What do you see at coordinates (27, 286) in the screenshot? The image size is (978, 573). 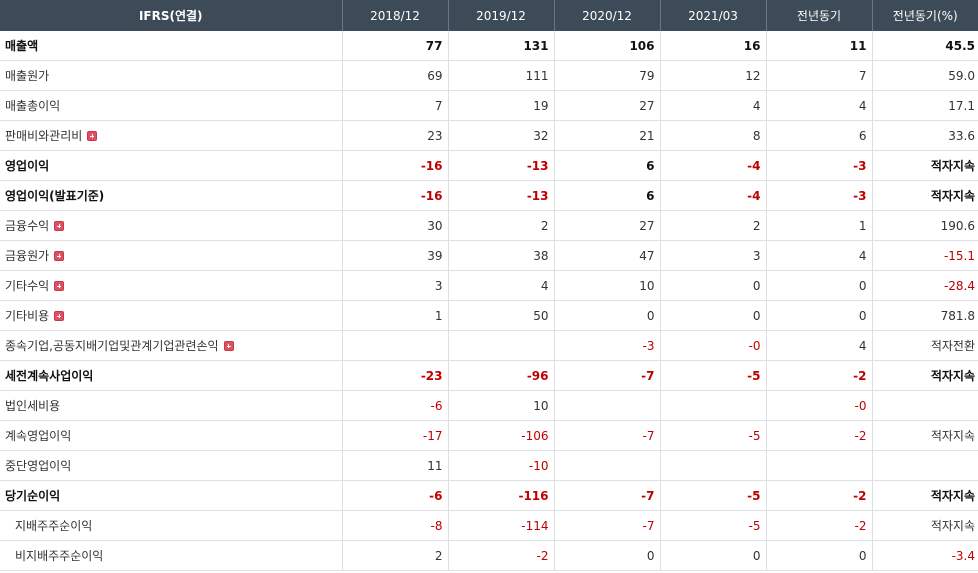 I see `row-label: 기타수익` at bounding box center [27, 286].